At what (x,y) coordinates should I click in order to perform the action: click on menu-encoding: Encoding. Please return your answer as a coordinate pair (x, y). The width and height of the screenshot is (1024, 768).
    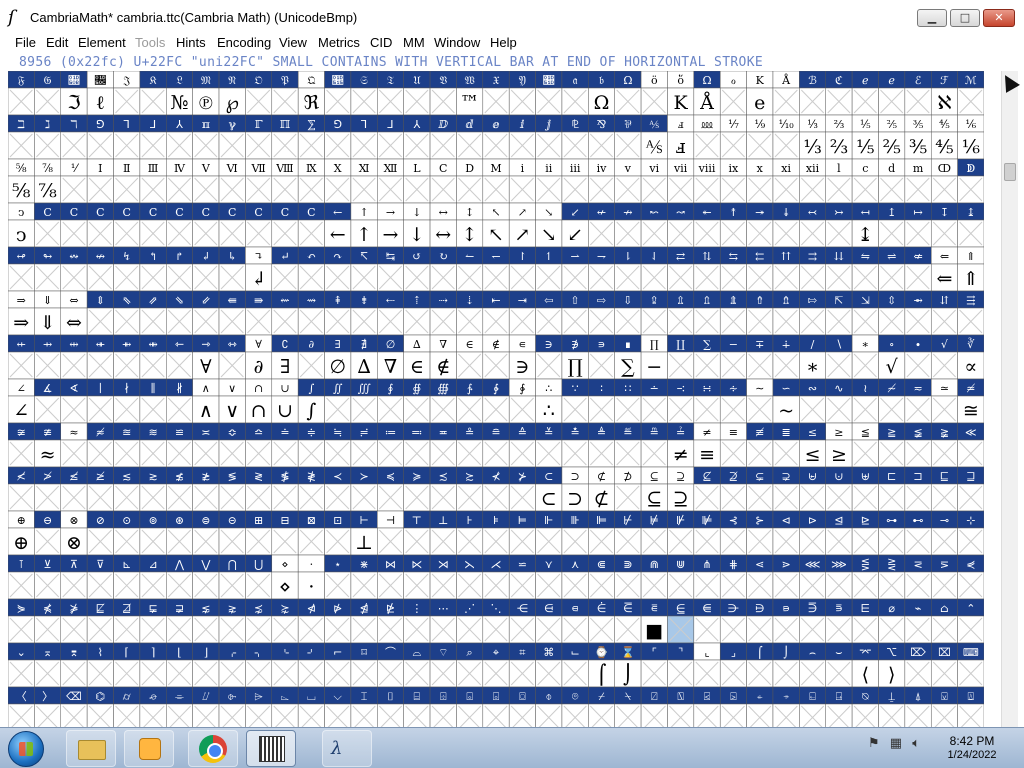
    Looking at the image, I should click on (244, 42).